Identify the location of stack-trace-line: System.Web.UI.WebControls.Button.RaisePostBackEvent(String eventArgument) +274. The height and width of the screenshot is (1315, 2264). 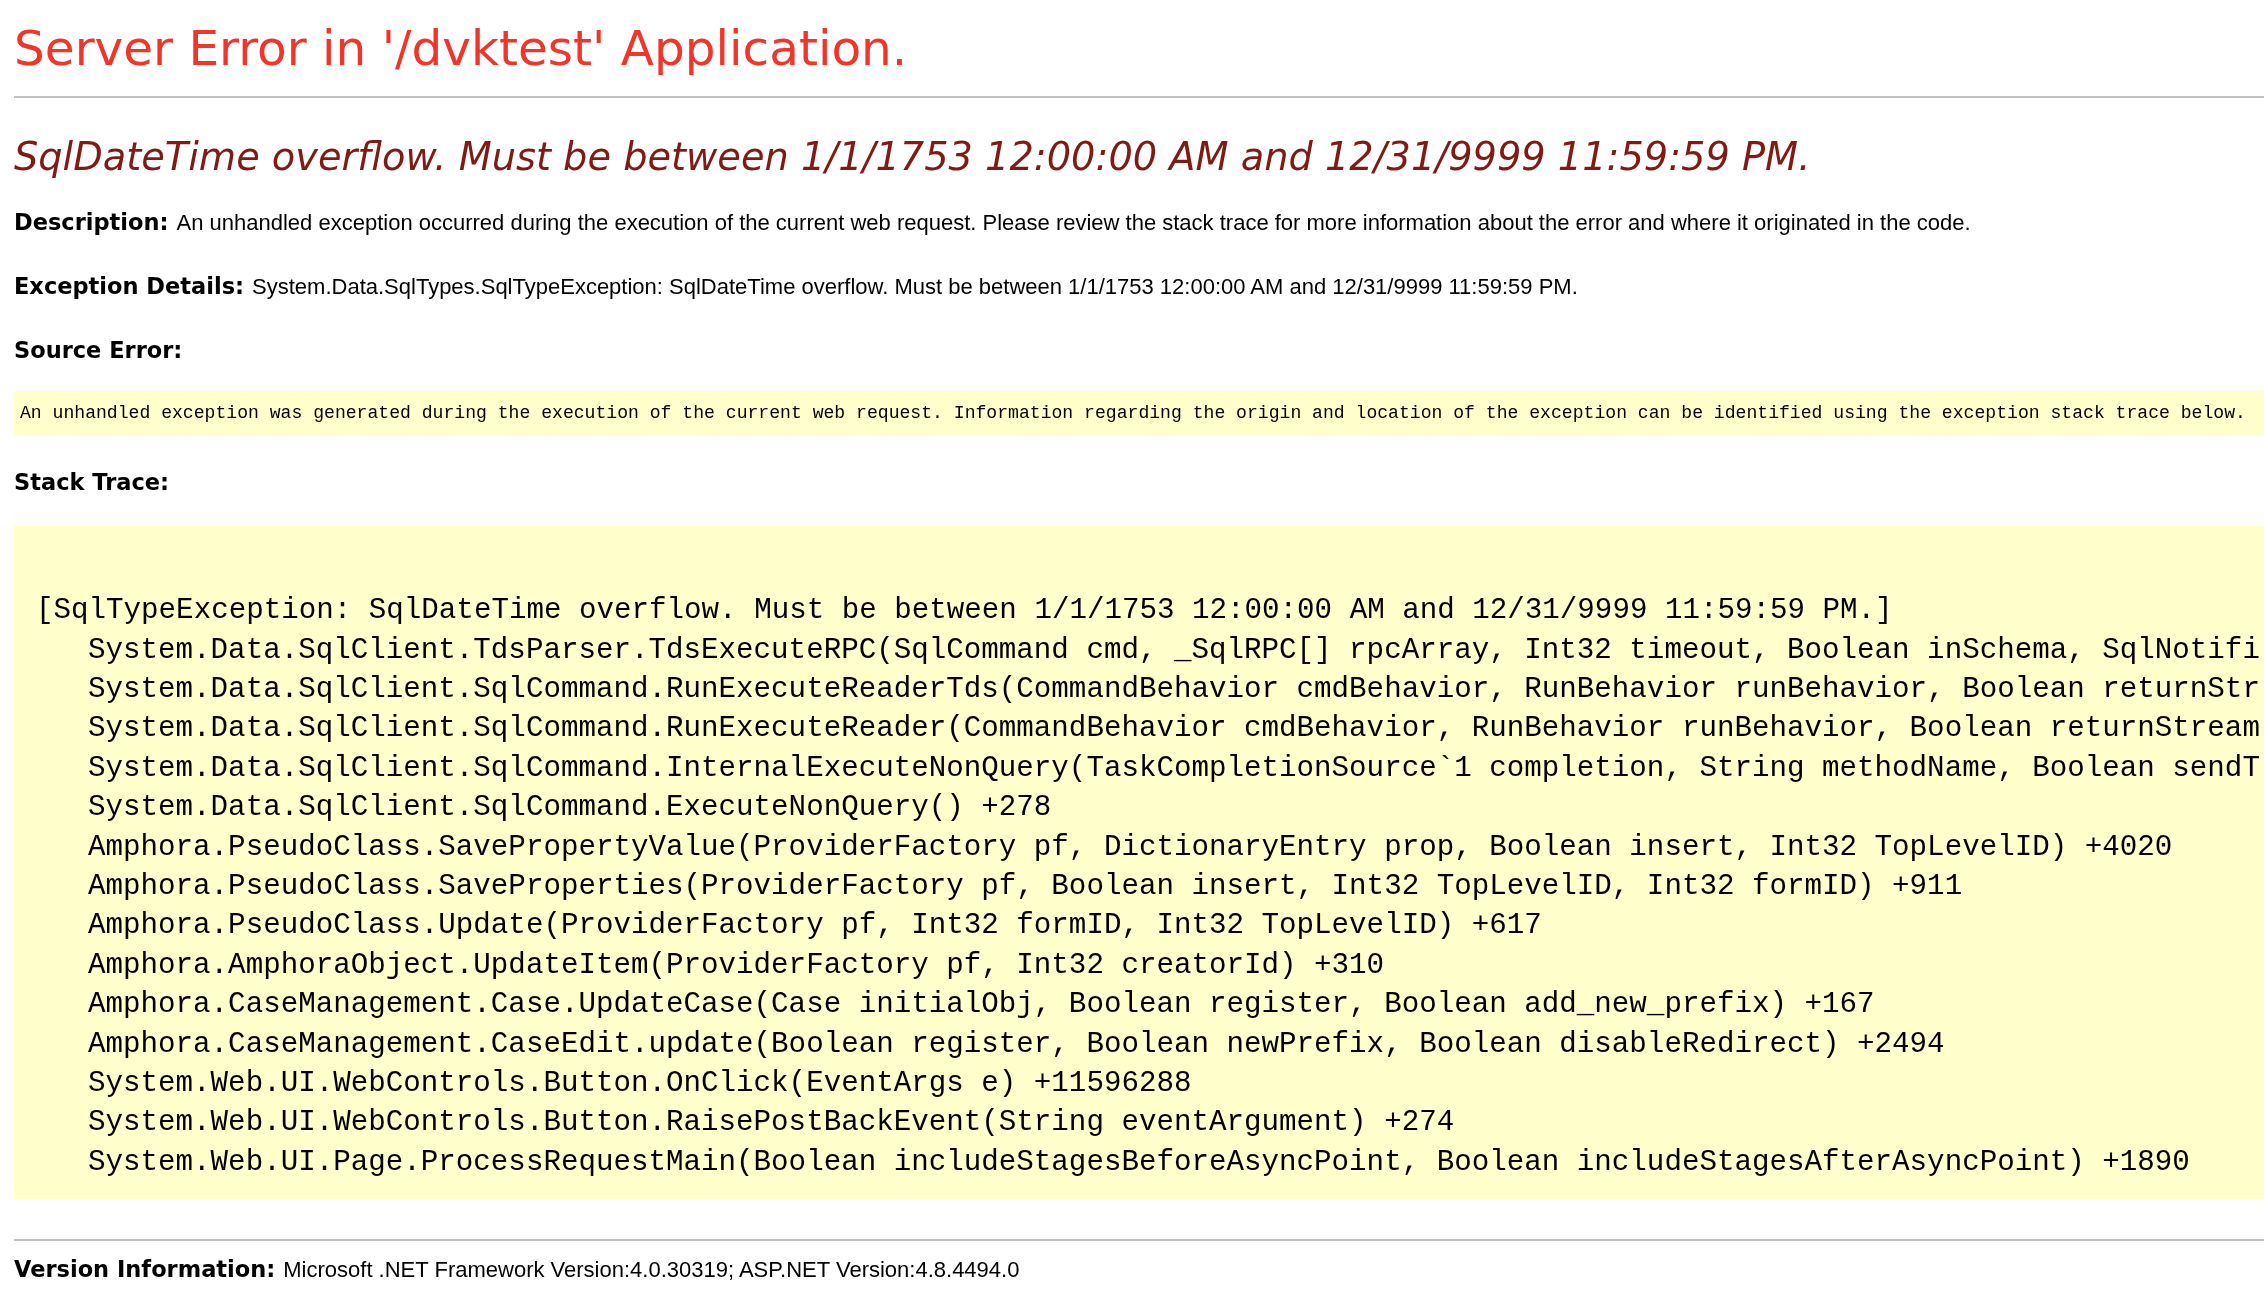
(771, 1123).